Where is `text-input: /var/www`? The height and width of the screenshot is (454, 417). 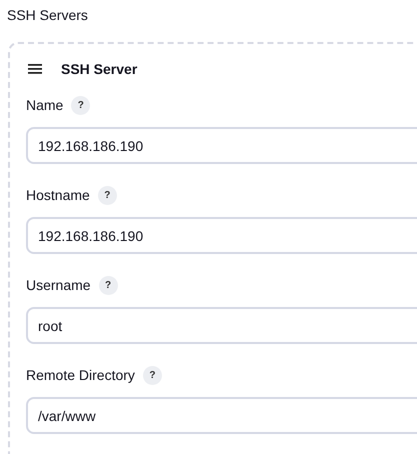
text-input: /var/www is located at coordinates (221, 415).